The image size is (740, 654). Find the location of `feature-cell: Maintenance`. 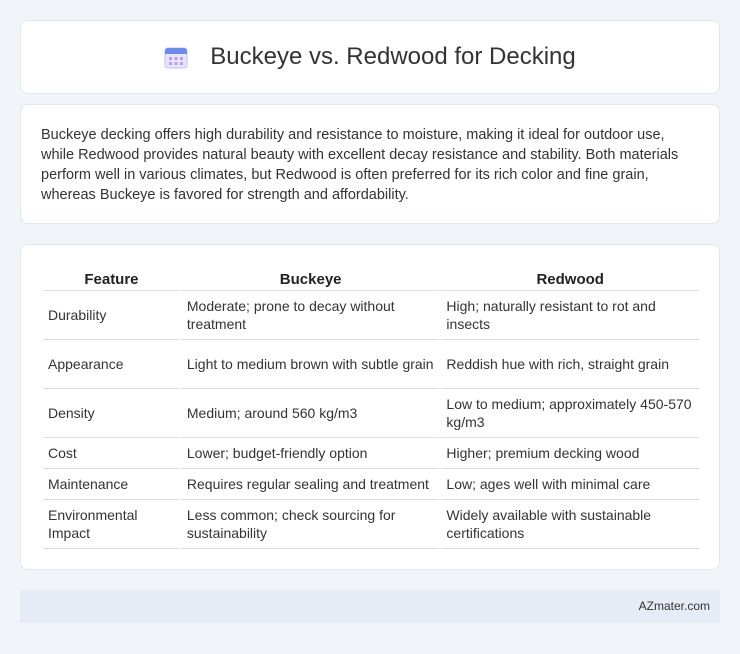

feature-cell: Maintenance is located at coordinates (111, 484).